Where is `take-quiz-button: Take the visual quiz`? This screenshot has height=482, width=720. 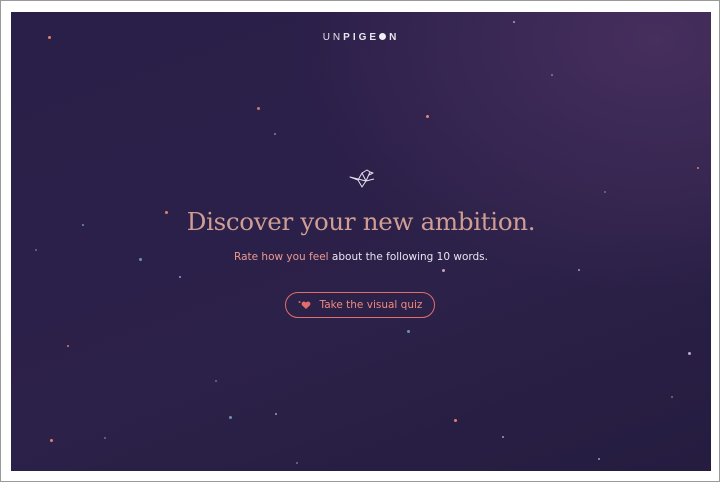
take-quiz-button: Take the visual quiz is located at coordinates (360, 305).